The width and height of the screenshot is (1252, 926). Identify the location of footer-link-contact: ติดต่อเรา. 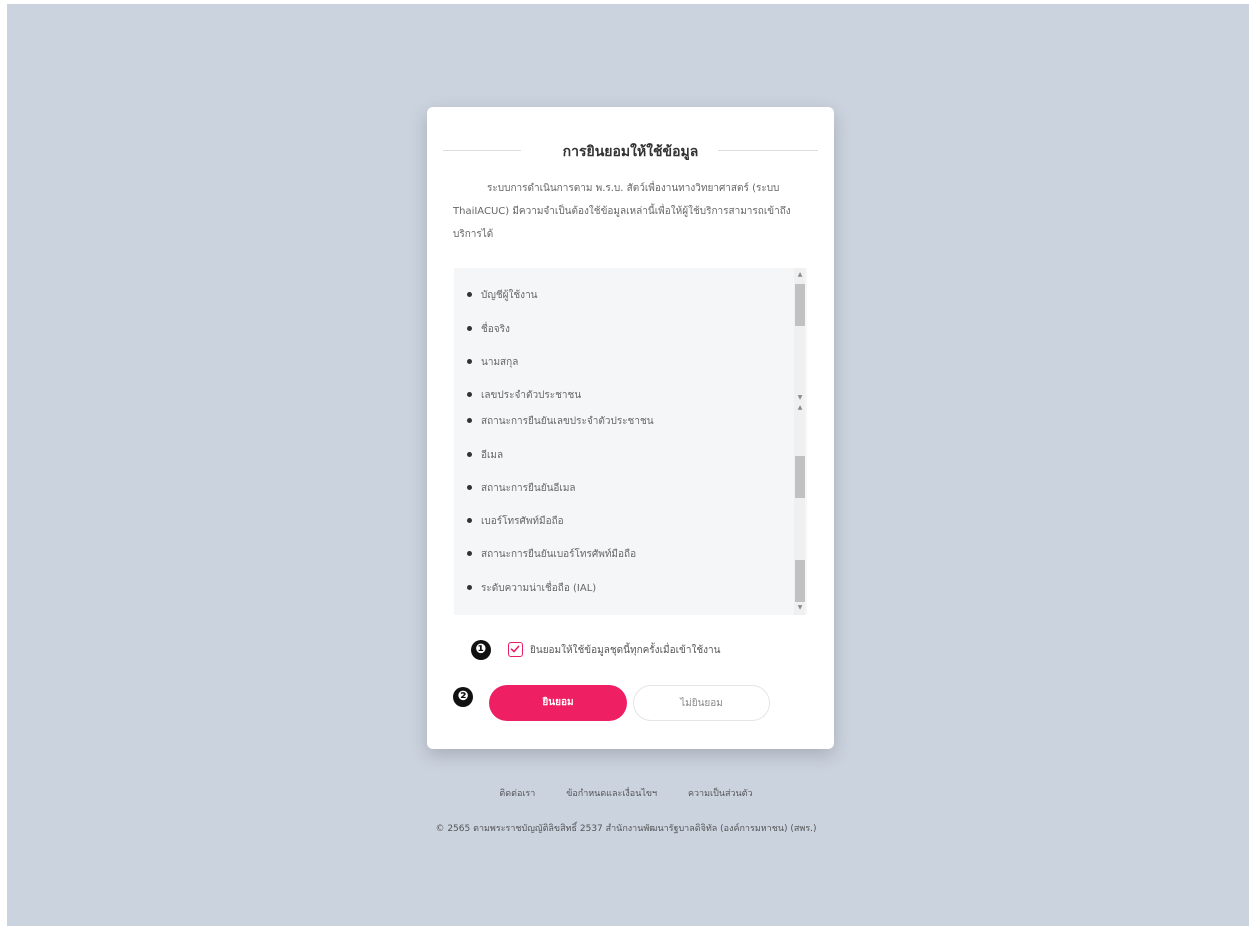
(517, 794).